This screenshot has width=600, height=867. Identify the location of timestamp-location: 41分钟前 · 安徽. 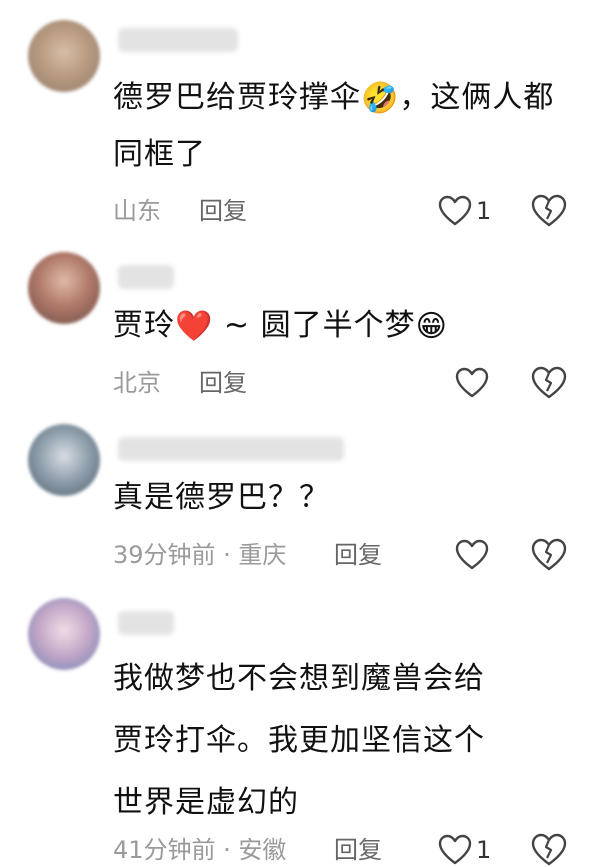
(200, 850).